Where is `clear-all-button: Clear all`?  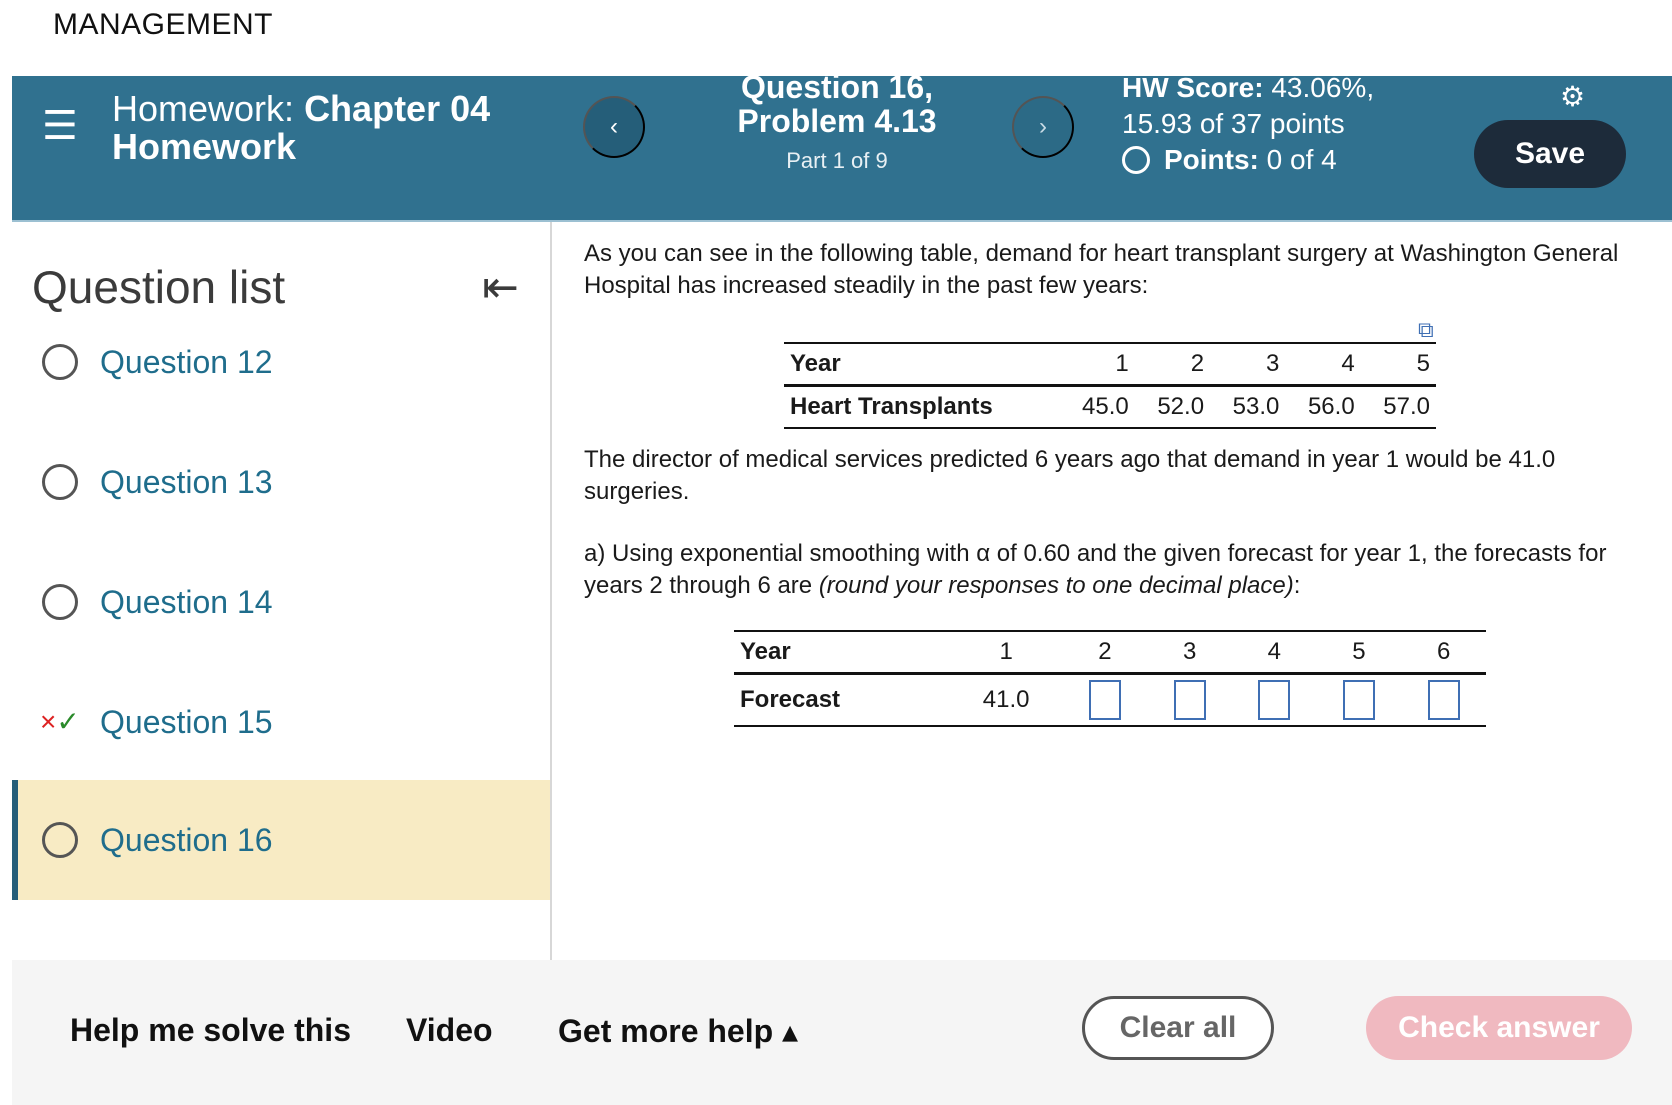
clear-all-button: Clear all is located at coordinates (1178, 1028).